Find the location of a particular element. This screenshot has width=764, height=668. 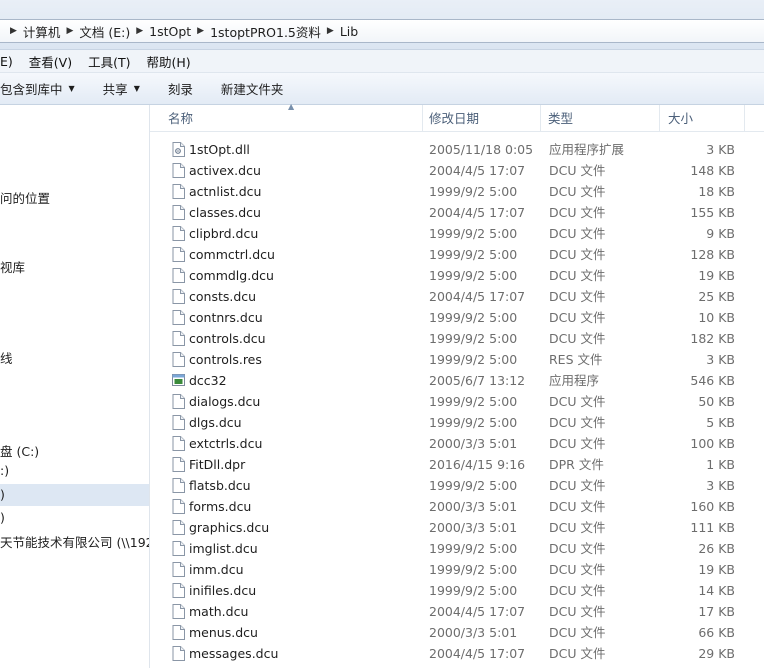

file-row: math.dcu 2004/4/5 17:07 DCU 文件 17 KB is located at coordinates (457, 611).